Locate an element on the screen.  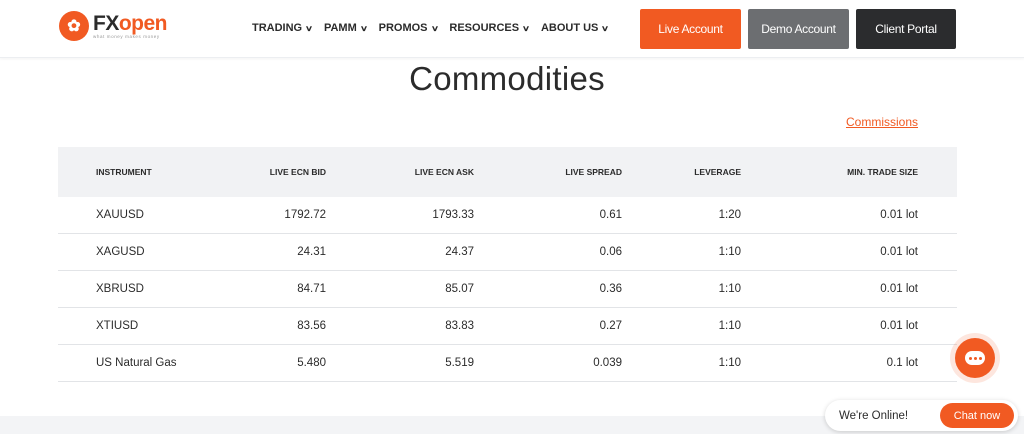
page-title: Commodities is located at coordinates (507, 78).